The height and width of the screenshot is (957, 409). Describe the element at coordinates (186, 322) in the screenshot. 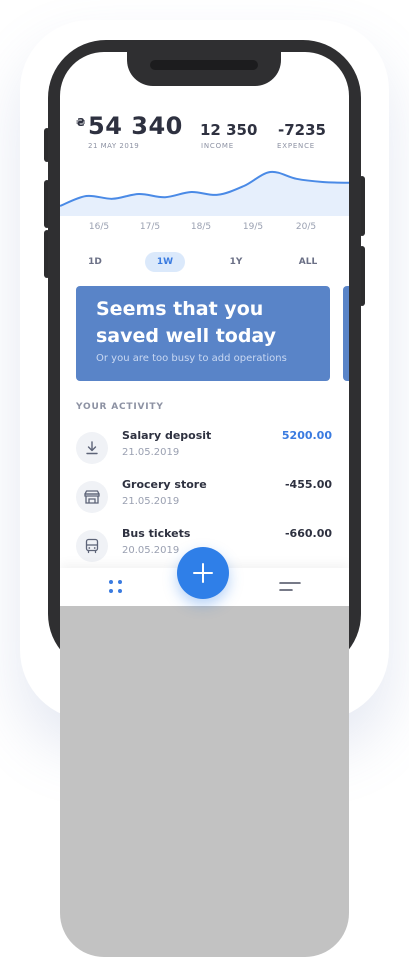

I see `banner-title: Seems that you saved well today` at that location.